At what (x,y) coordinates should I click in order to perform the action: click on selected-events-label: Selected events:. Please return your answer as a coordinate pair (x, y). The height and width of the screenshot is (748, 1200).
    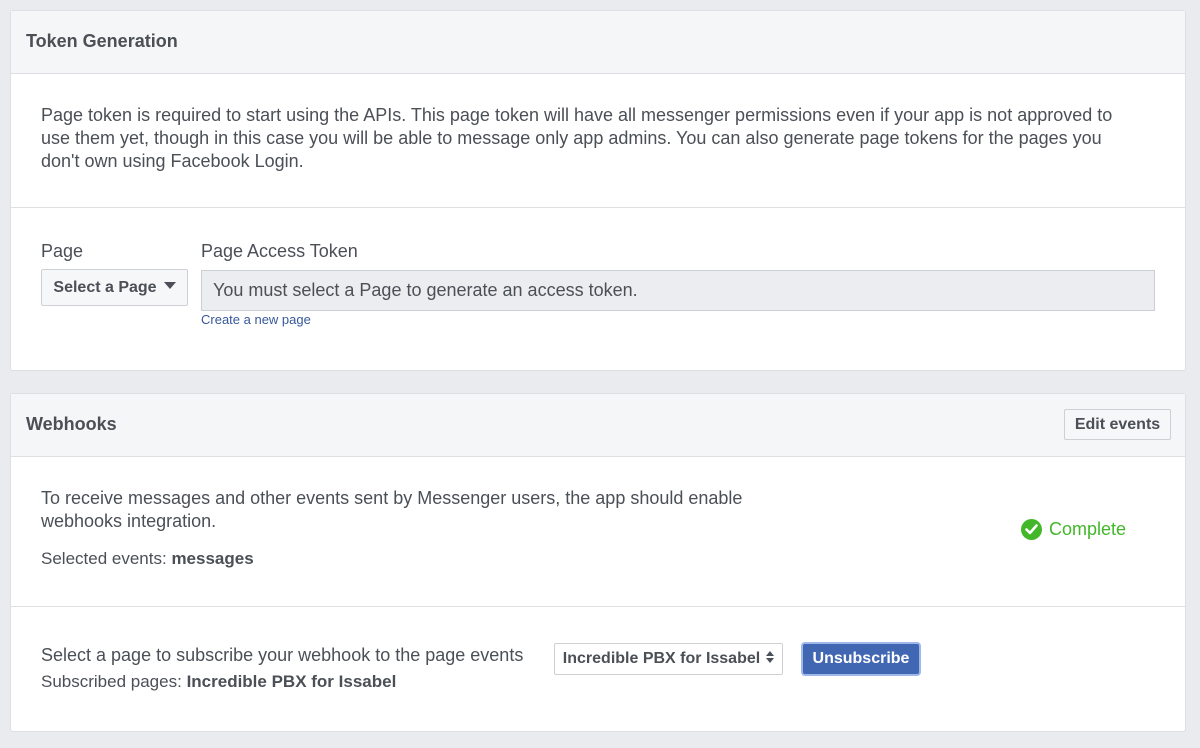
    Looking at the image, I should click on (104, 558).